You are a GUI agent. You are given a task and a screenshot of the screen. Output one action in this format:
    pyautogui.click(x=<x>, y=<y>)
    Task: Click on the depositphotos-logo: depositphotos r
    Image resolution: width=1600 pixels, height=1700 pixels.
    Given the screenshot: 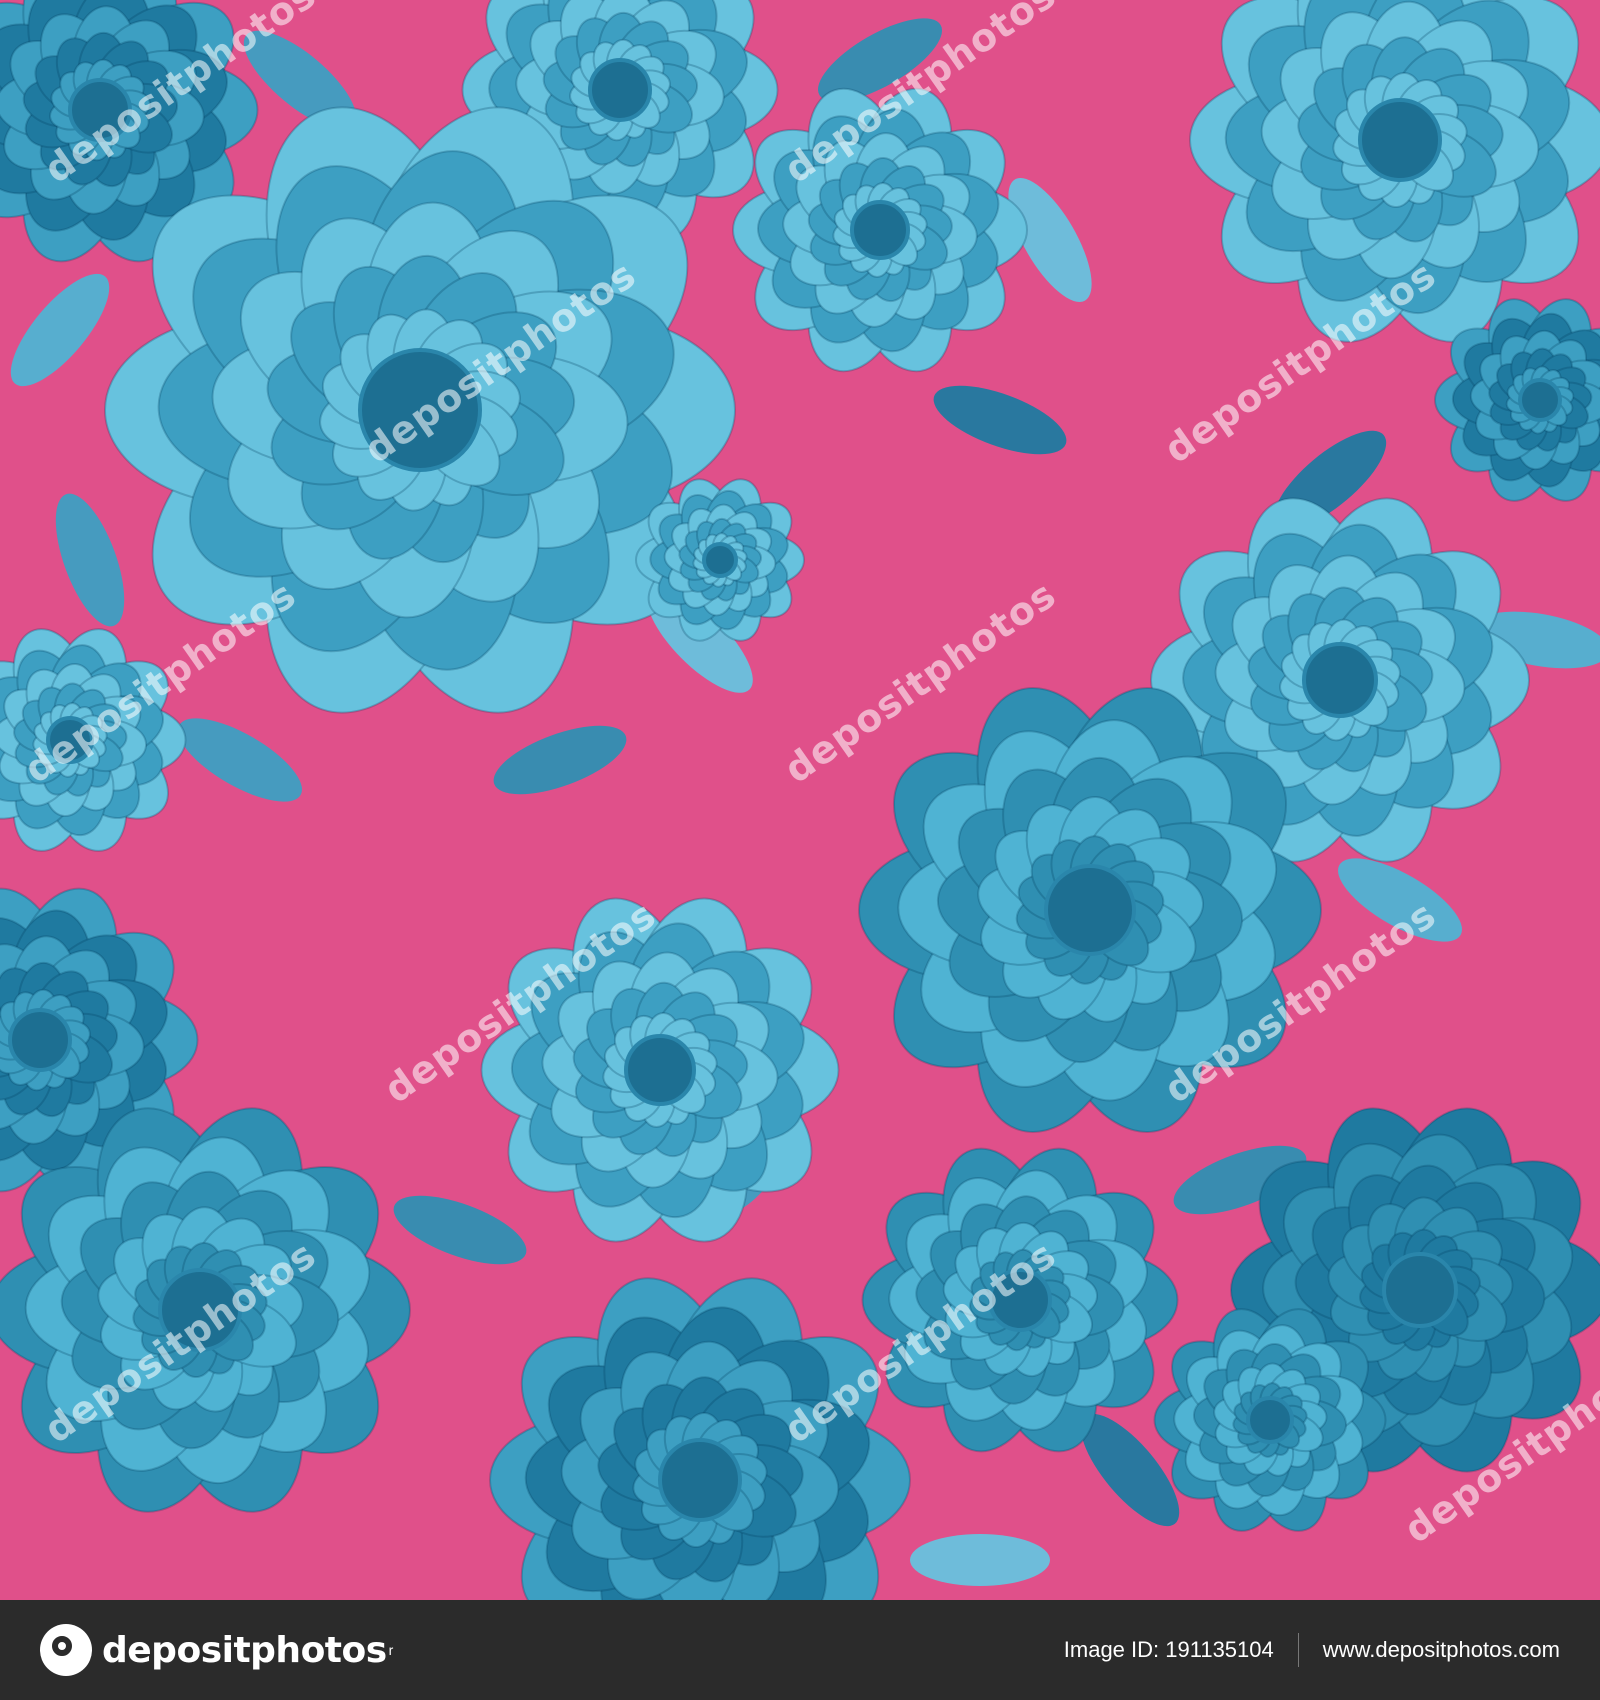 What is the action you would take?
    pyautogui.click(x=216, y=1650)
    